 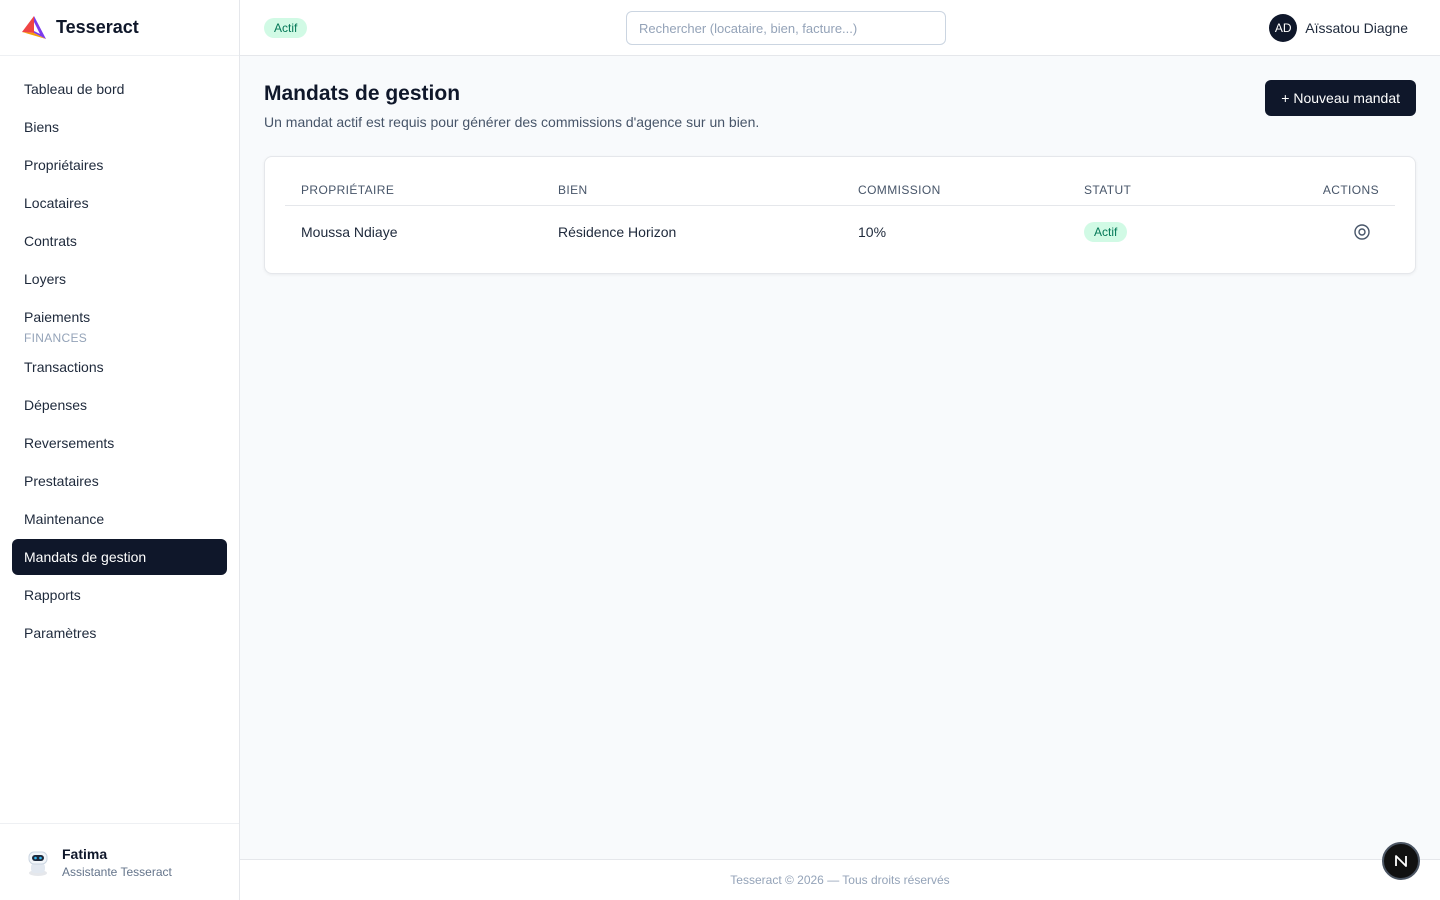 What do you see at coordinates (119, 279) in the screenshot?
I see `sidebar-item-loyers: Loyers` at bounding box center [119, 279].